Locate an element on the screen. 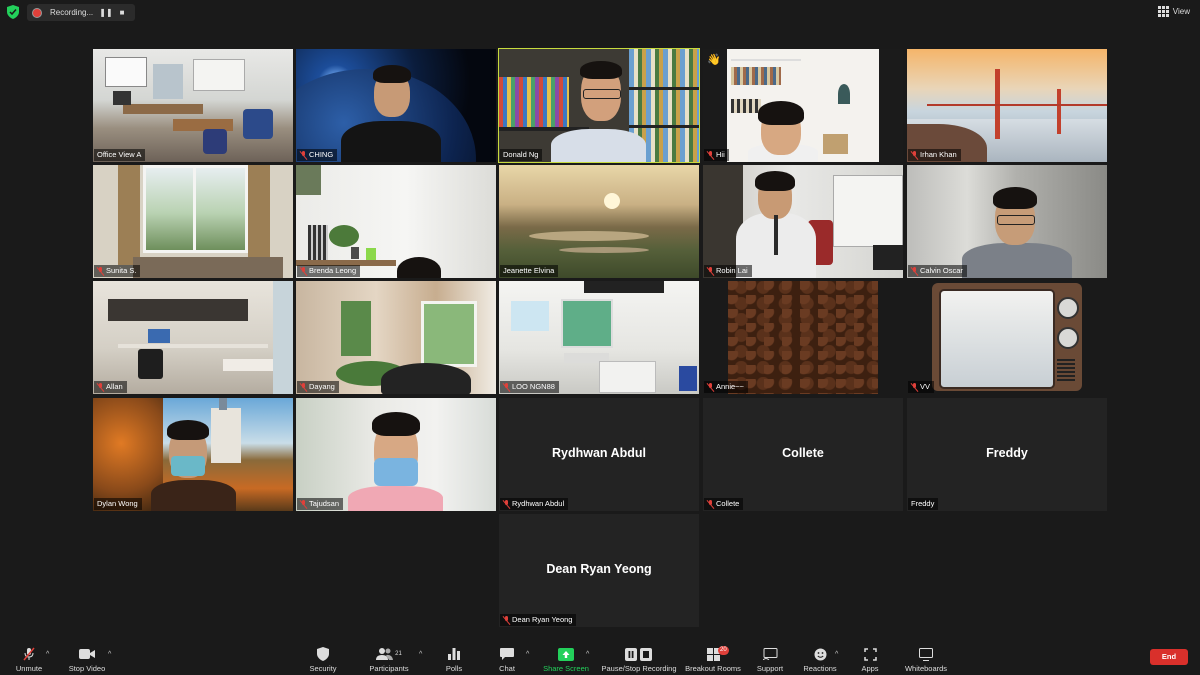 The image size is (1200, 675). video-tile: Robin Lai is located at coordinates (803, 221).